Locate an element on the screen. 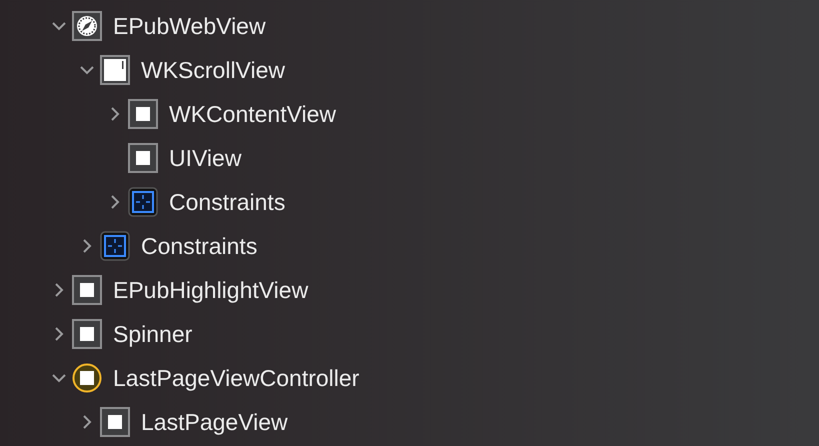  tree-item-label: EPubWebView is located at coordinates (189, 26).